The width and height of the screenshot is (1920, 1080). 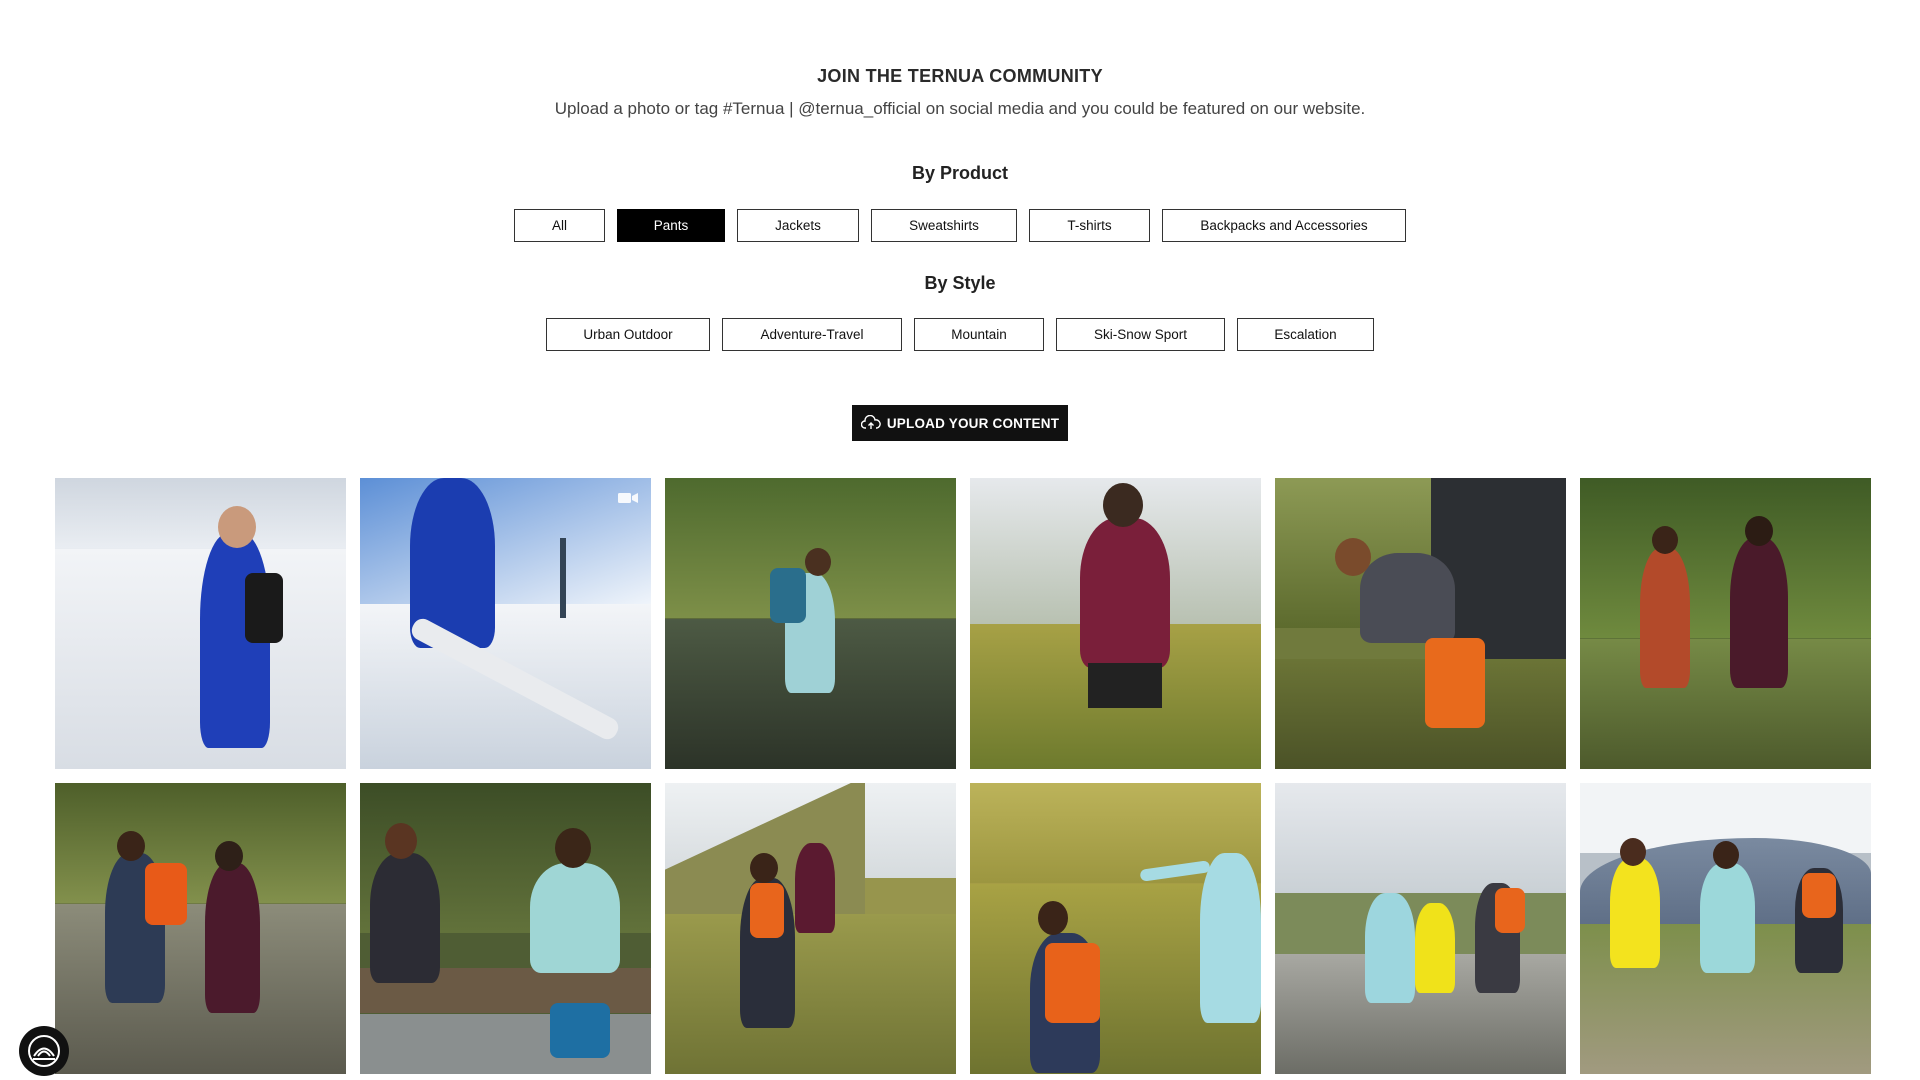 What do you see at coordinates (944, 225) in the screenshot?
I see `filter-sweatshirts-button: Sweatshirts` at bounding box center [944, 225].